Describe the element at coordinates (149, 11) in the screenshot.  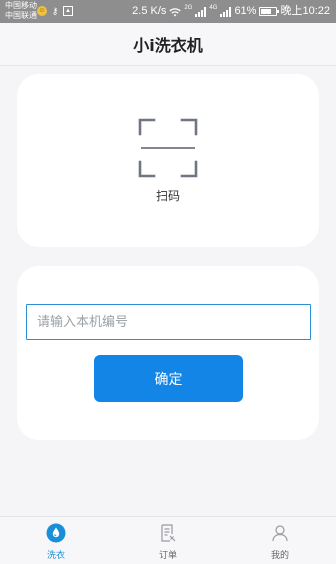
I see `network-speed: 2.5 K/s` at that location.